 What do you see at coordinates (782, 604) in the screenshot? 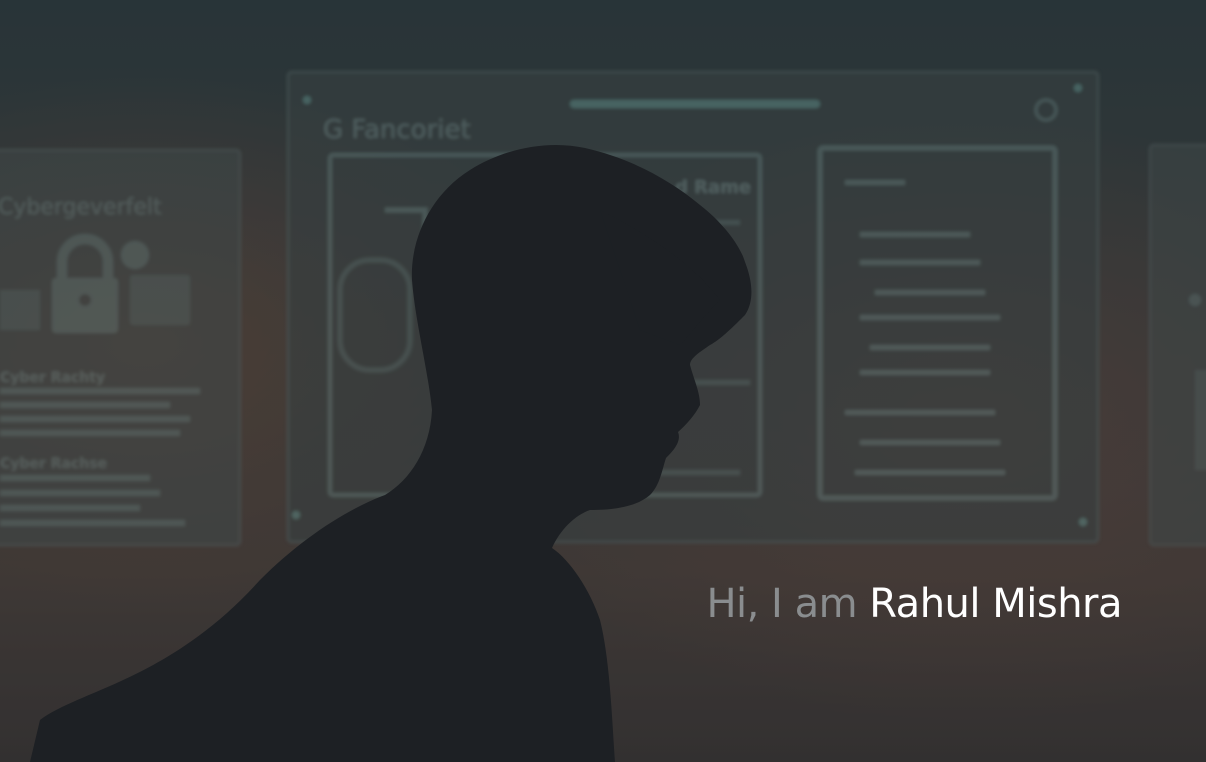
I see `greeting-prefix: Hi, I am` at bounding box center [782, 604].